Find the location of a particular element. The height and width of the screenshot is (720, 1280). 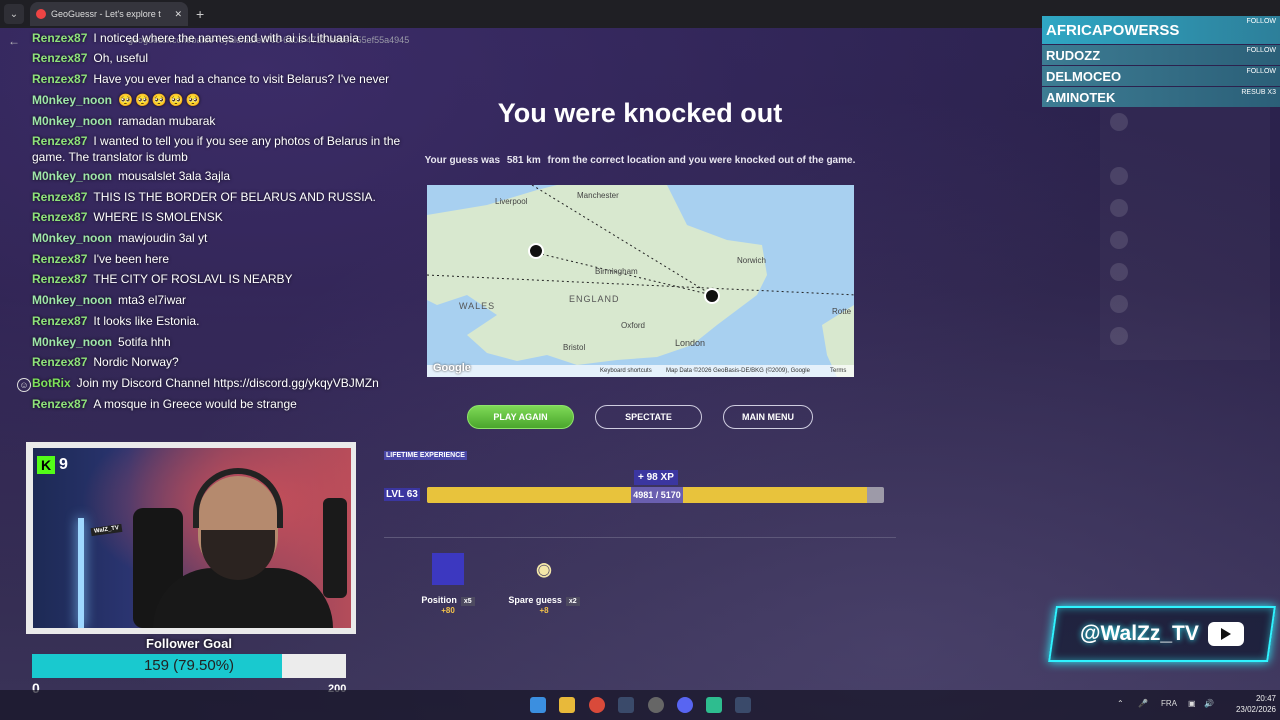

microphone-tray-icon: 🎤 is located at coordinates (1143, 703).